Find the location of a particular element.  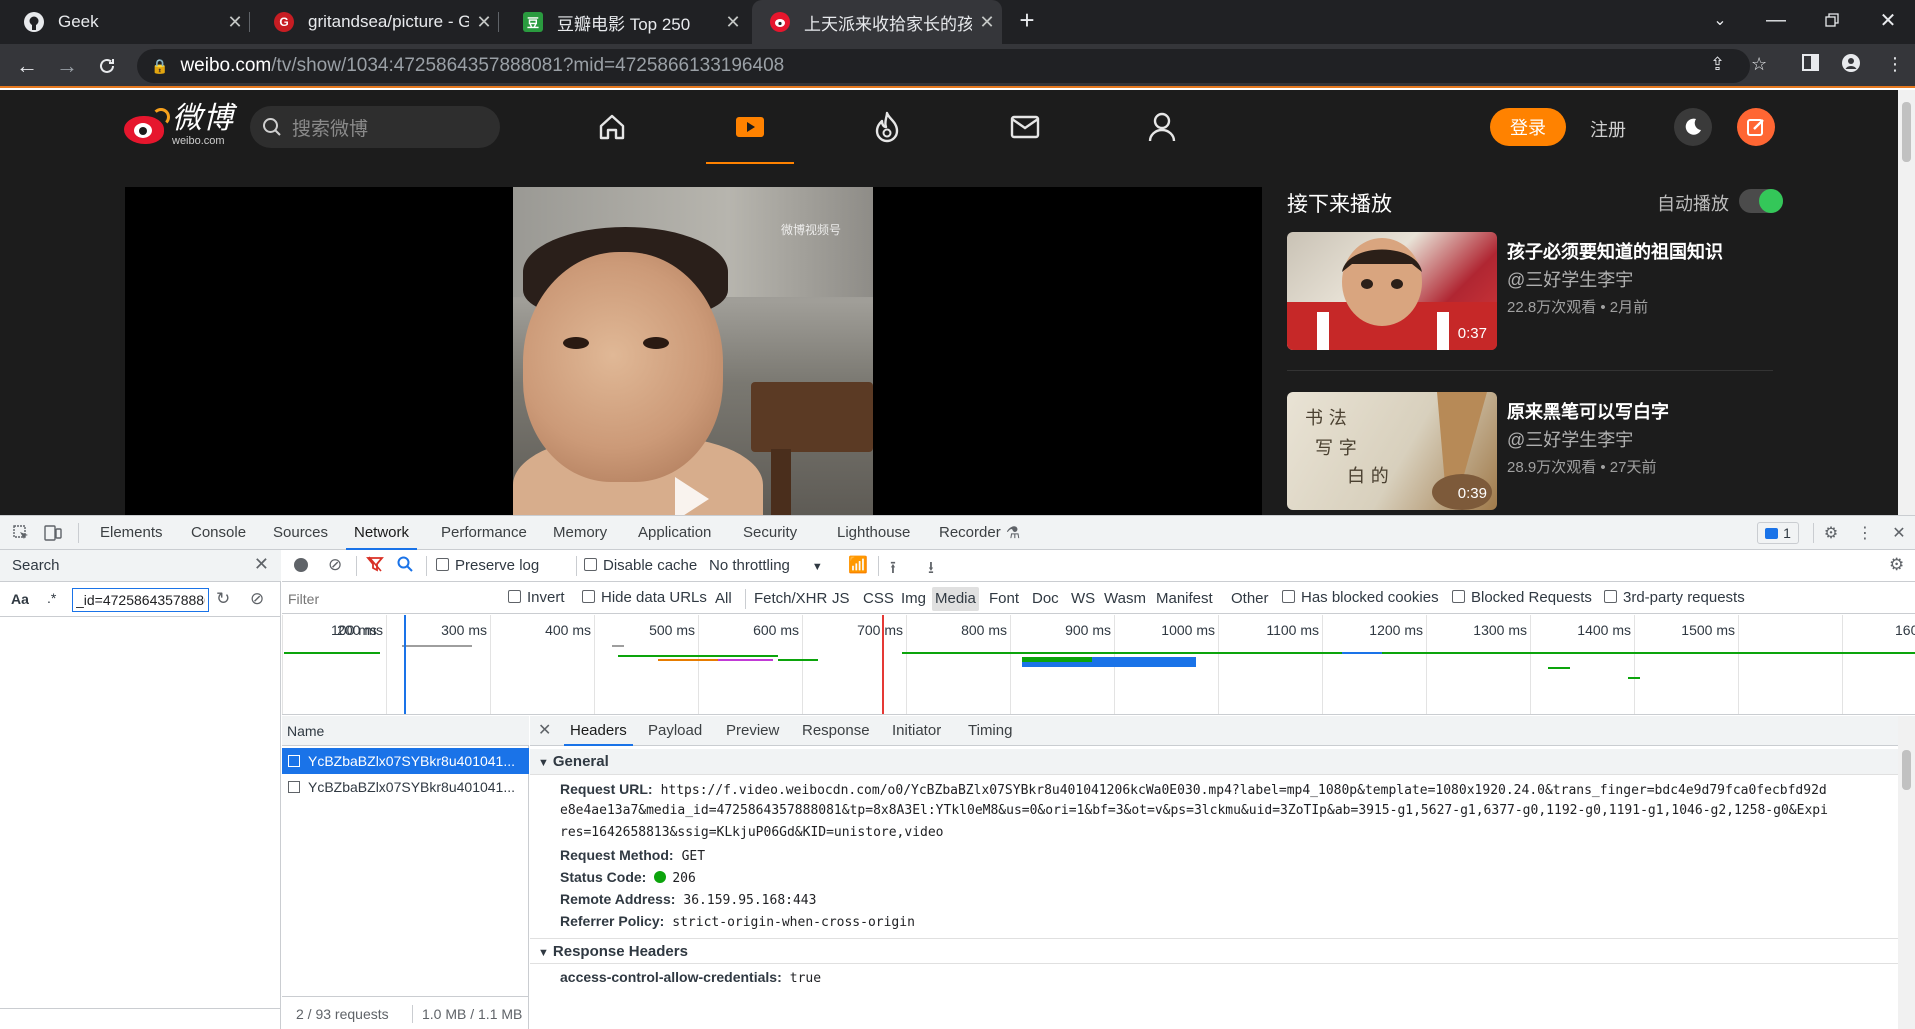

tab-geek: Geek ✕ is located at coordinates (125, 22).